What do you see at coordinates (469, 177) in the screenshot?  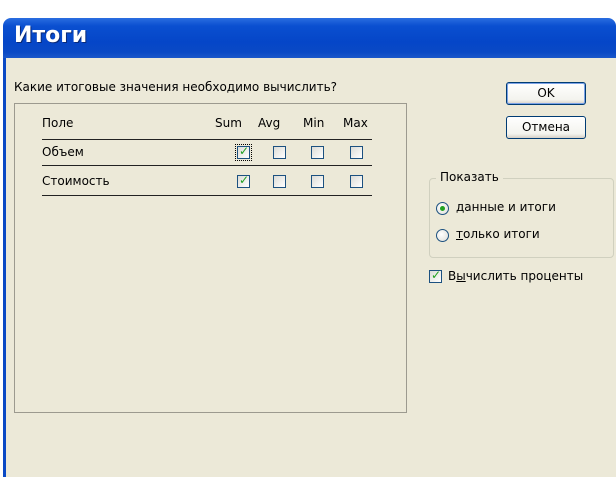 I see `groupbox-title: Показать` at bounding box center [469, 177].